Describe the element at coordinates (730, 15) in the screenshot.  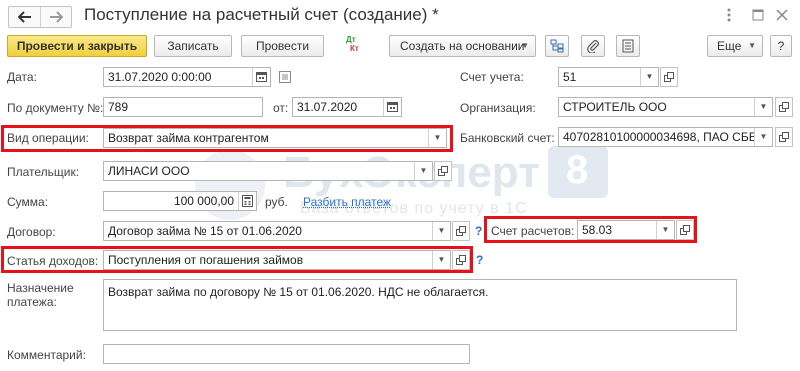
I see `more-vertical-icon` at that location.